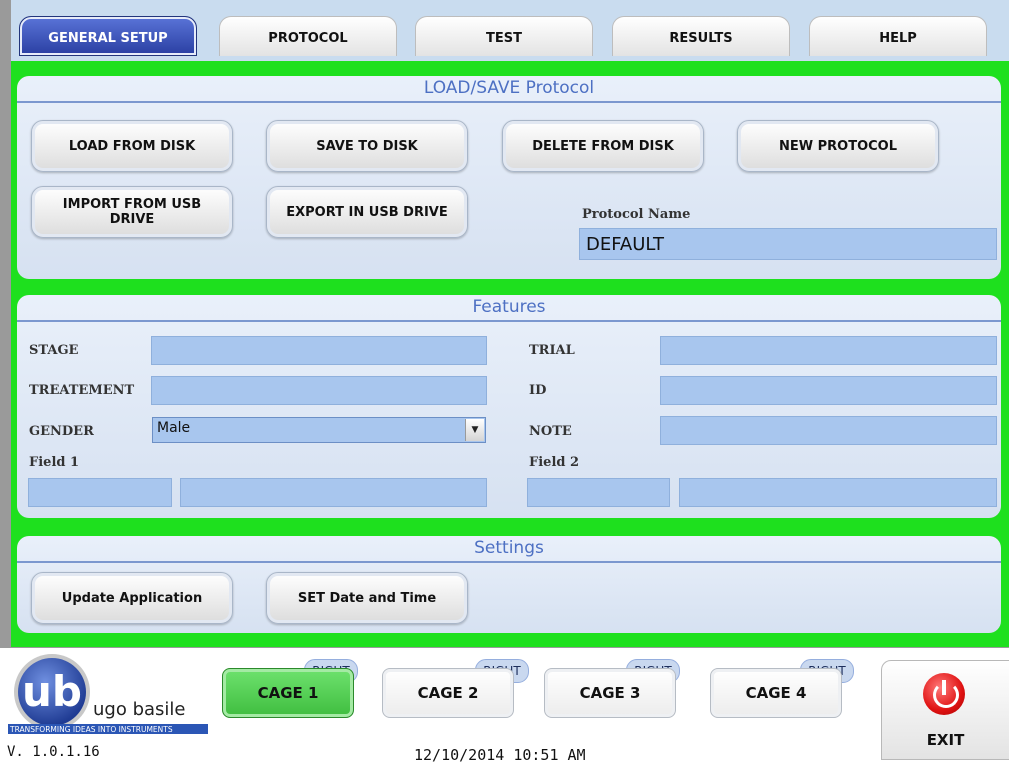  I want to click on tab-results: RESULTS, so click(701, 36).